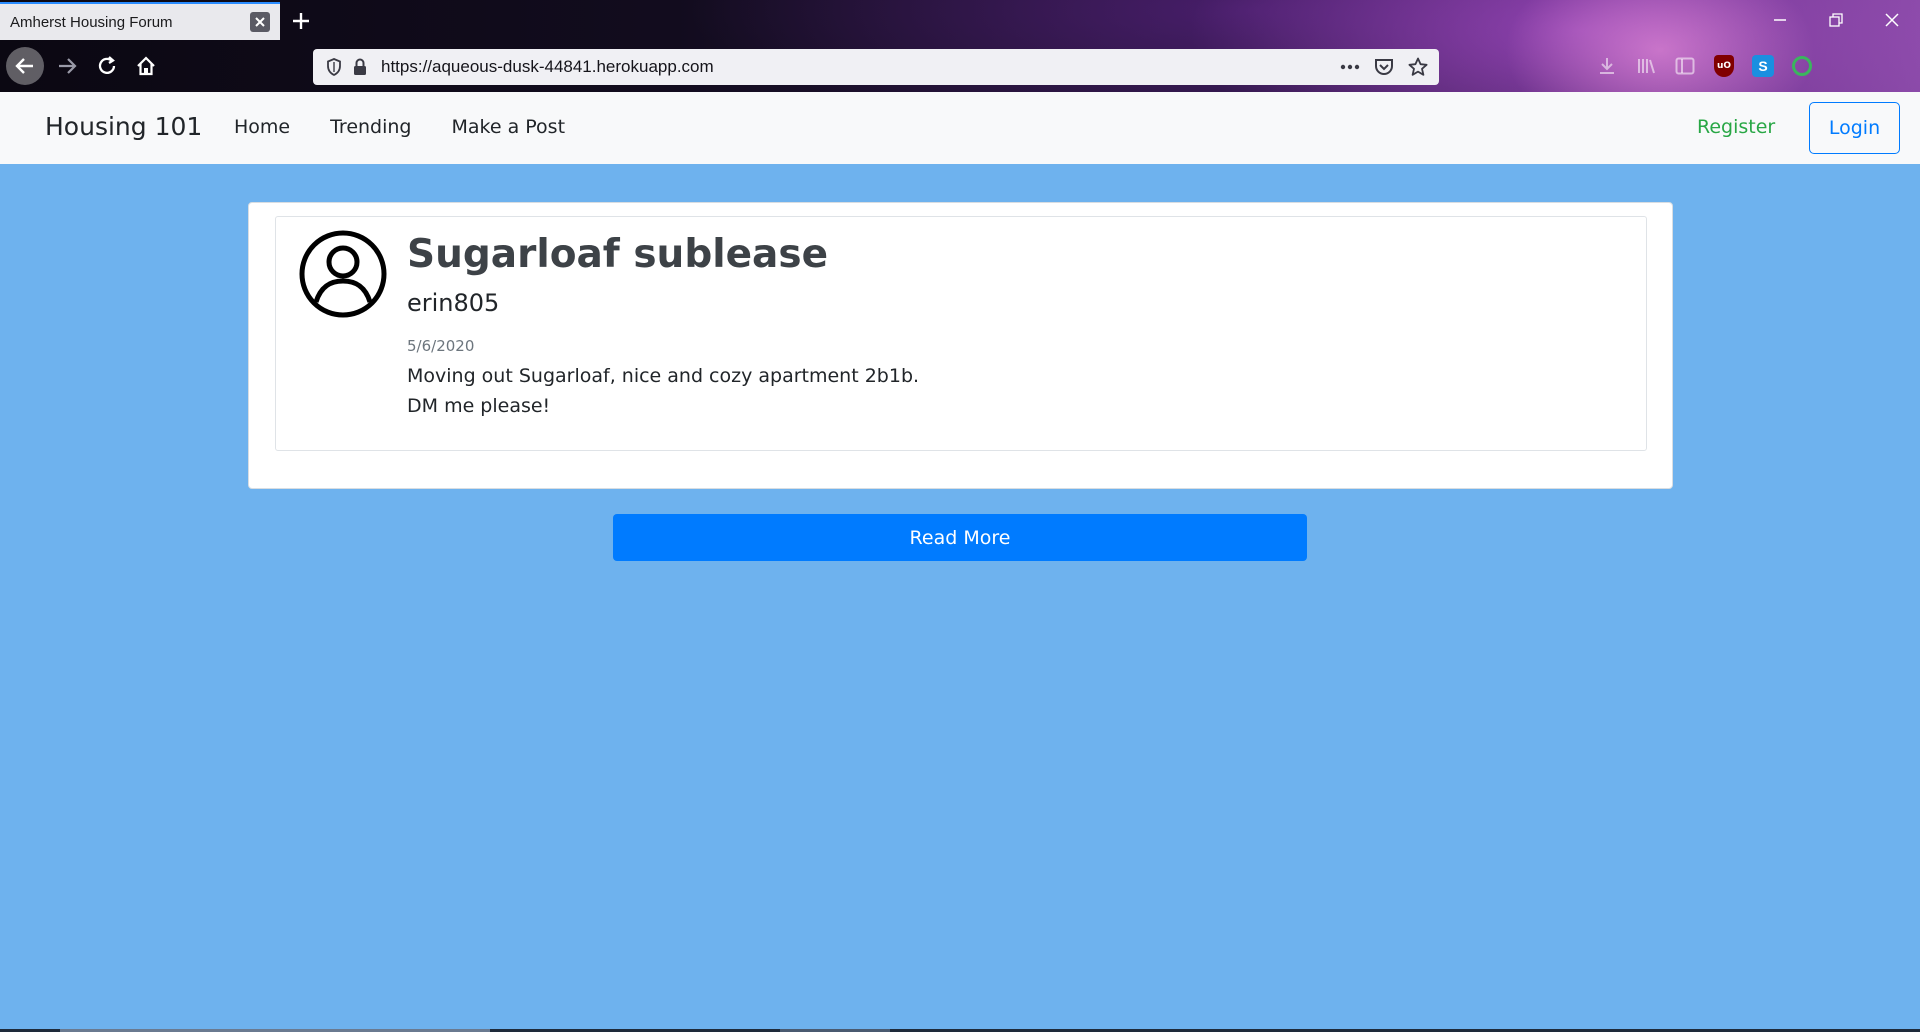 This screenshot has width=1920, height=1032. I want to click on tab-title: Amherst Housing Forum, so click(91, 22).